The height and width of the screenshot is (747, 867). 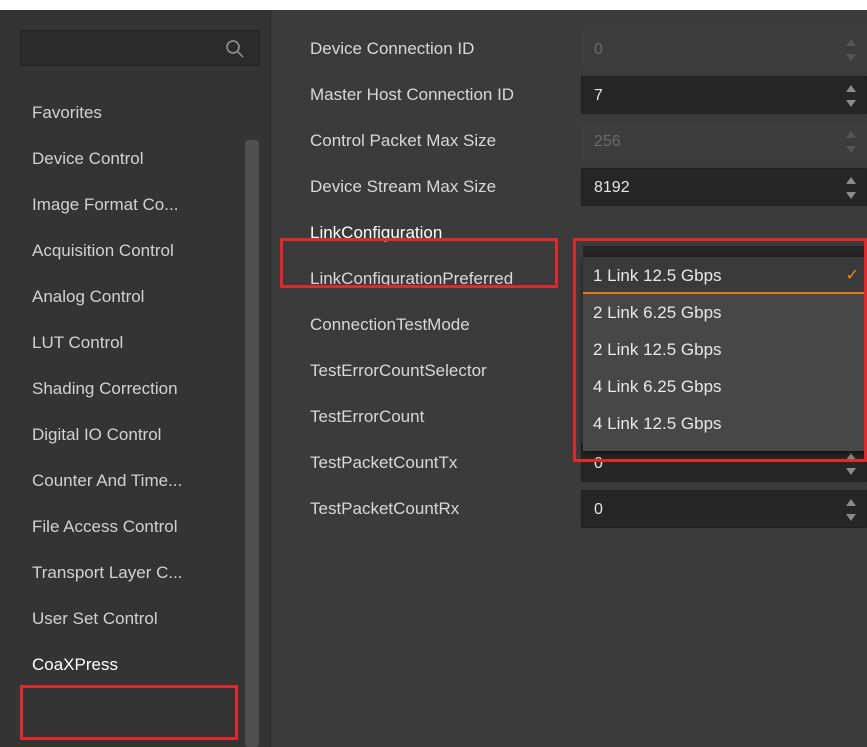 What do you see at coordinates (403, 140) in the screenshot?
I see `property-label: Control Packet Max Size` at bounding box center [403, 140].